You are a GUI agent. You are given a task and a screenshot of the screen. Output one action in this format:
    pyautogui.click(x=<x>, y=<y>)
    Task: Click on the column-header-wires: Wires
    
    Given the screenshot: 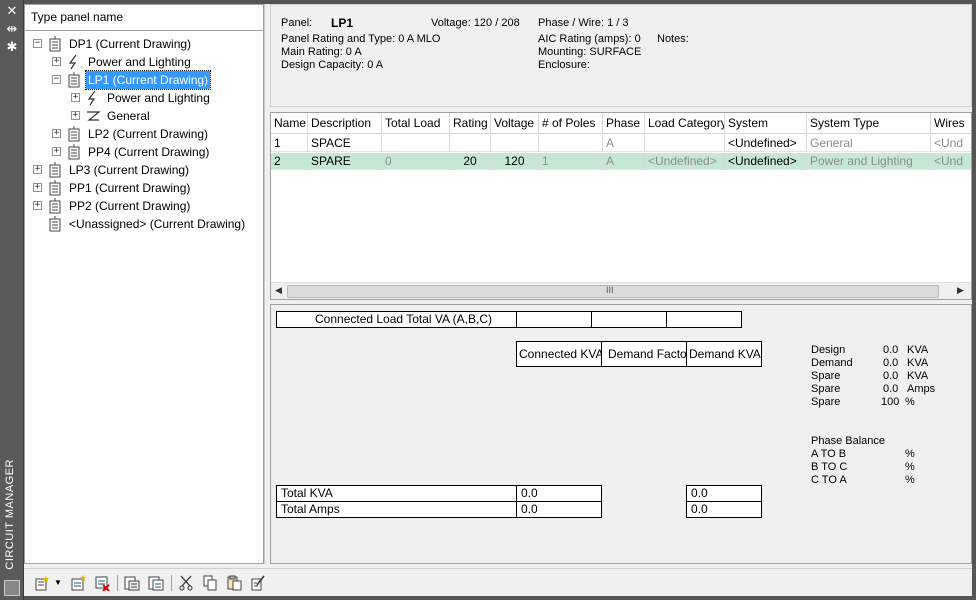 What is the action you would take?
    pyautogui.click(x=951, y=123)
    